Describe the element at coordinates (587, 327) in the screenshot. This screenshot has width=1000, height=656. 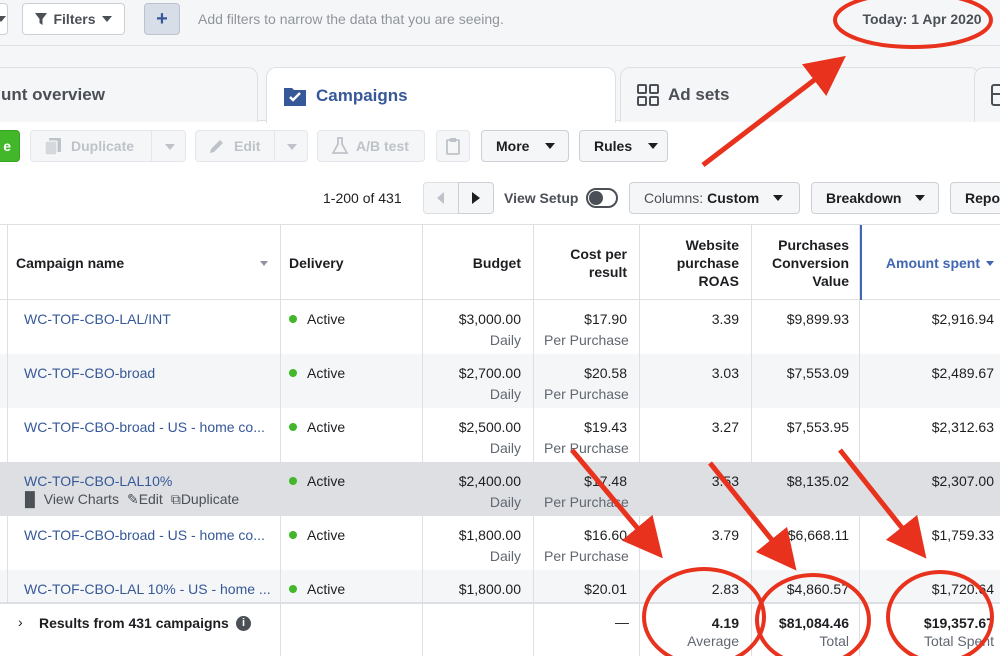
I see `cell-cpr: $17.90 Per Purchase` at that location.